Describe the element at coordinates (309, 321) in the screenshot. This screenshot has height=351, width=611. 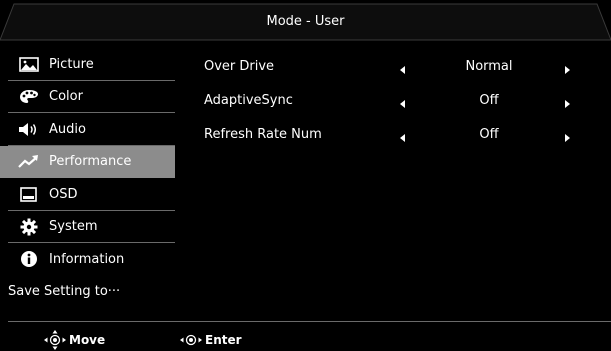
I see `footer-divider` at that location.